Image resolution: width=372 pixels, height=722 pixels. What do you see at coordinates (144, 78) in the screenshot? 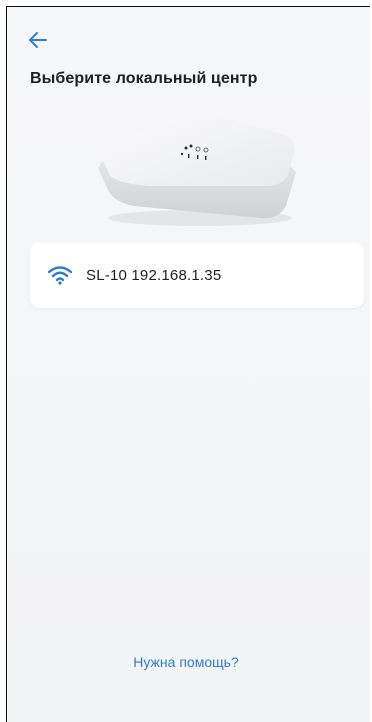
I see `page-title: Выберите локальный центр` at bounding box center [144, 78].